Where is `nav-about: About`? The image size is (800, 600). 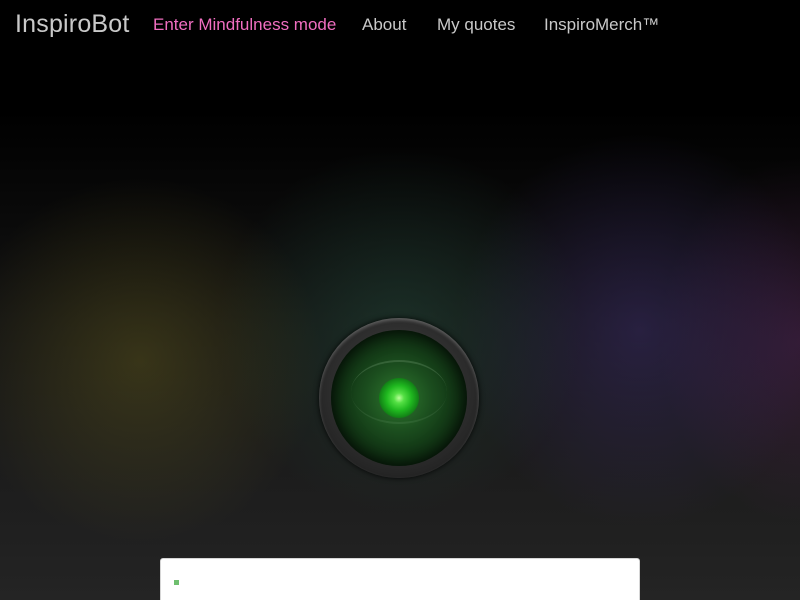
nav-about: About is located at coordinates (384, 25).